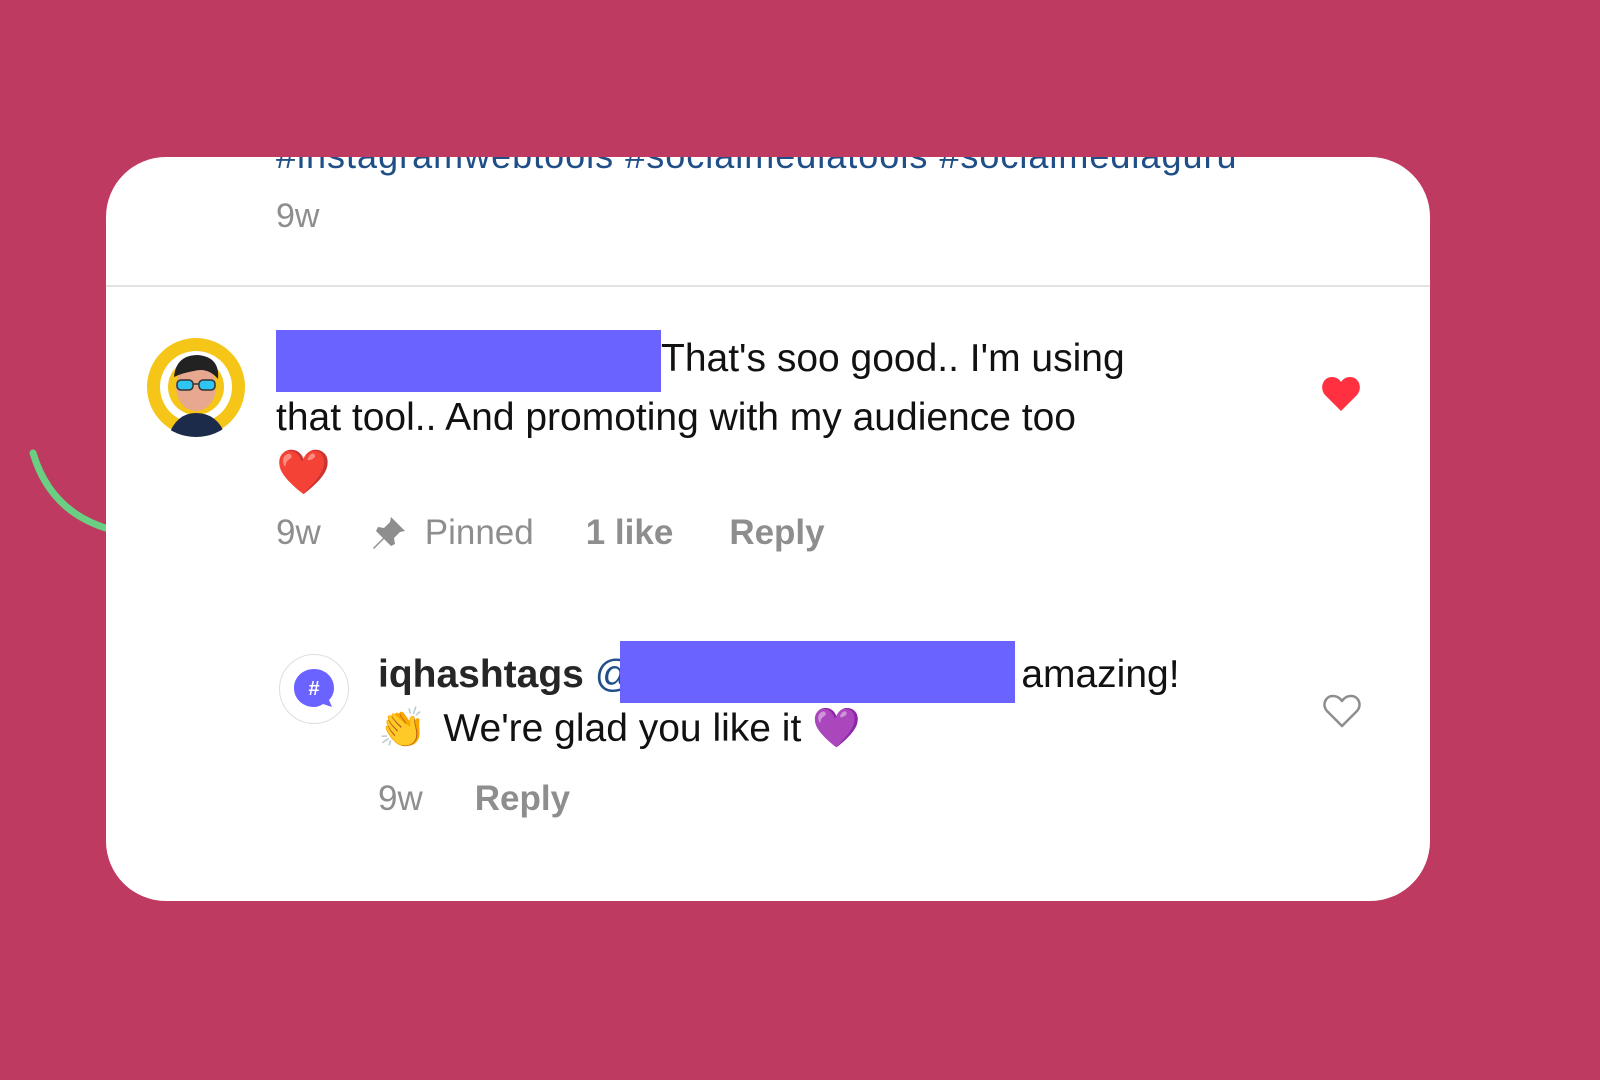  I want to click on divider, so click(768, 286).